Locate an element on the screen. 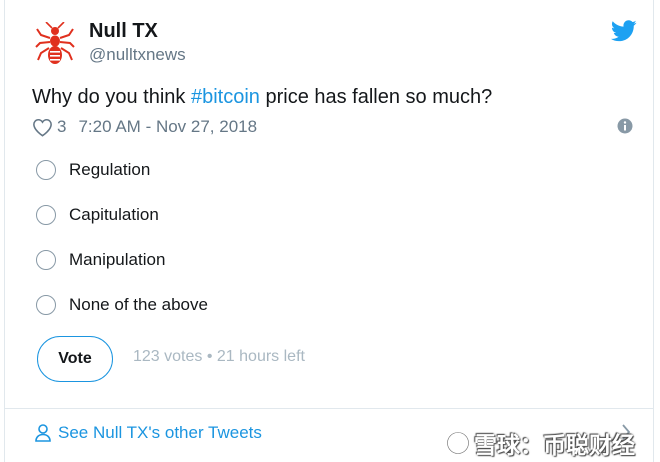 The width and height of the screenshot is (660, 462). poll-option-label: Capitulation is located at coordinates (114, 214).